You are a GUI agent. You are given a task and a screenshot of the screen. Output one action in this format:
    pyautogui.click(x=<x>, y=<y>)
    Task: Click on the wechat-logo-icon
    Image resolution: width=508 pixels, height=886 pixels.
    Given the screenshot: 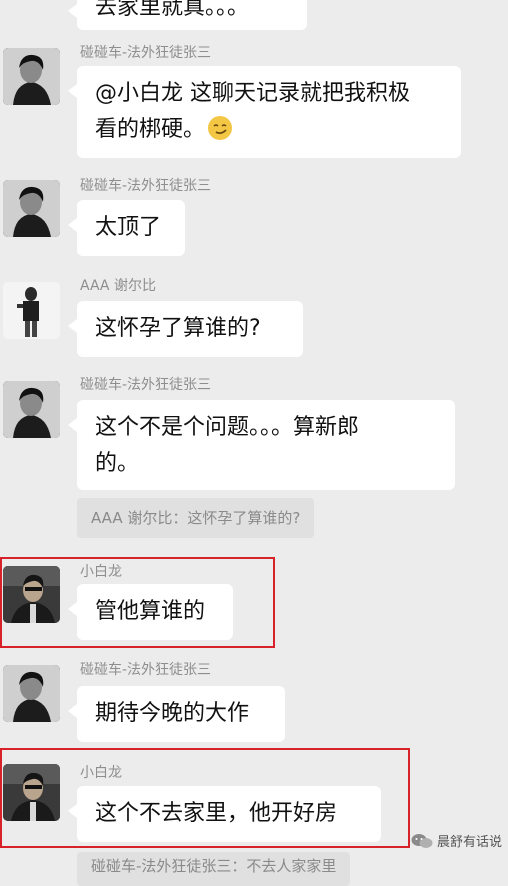 What is the action you would take?
    pyautogui.click(x=422, y=840)
    